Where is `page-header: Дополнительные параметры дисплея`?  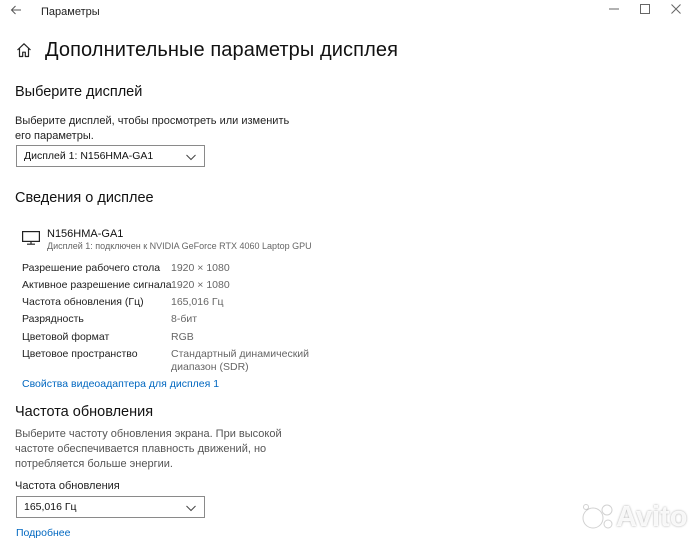 page-header: Дополнительные параметры дисплея is located at coordinates (207, 50).